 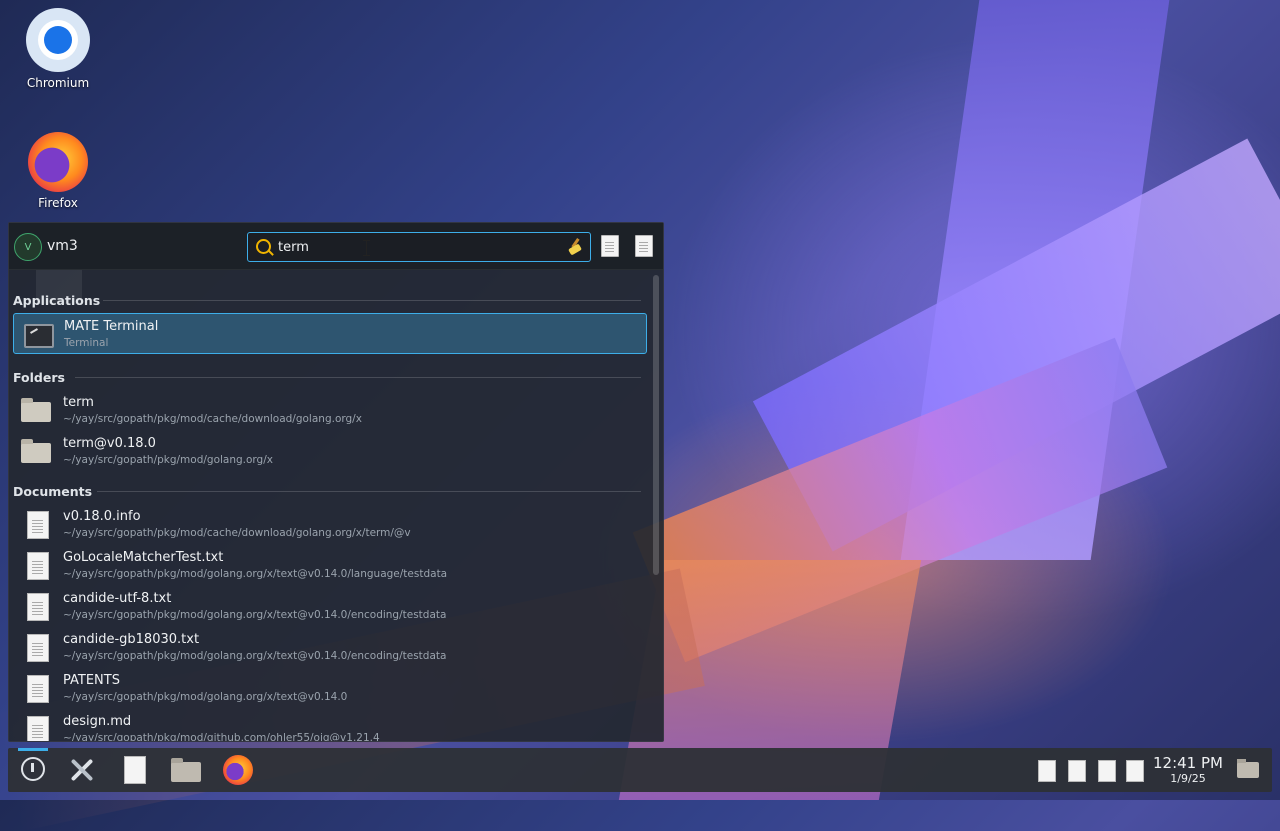 What do you see at coordinates (58, 203) in the screenshot?
I see `desktop-icon-label: Firefox` at bounding box center [58, 203].